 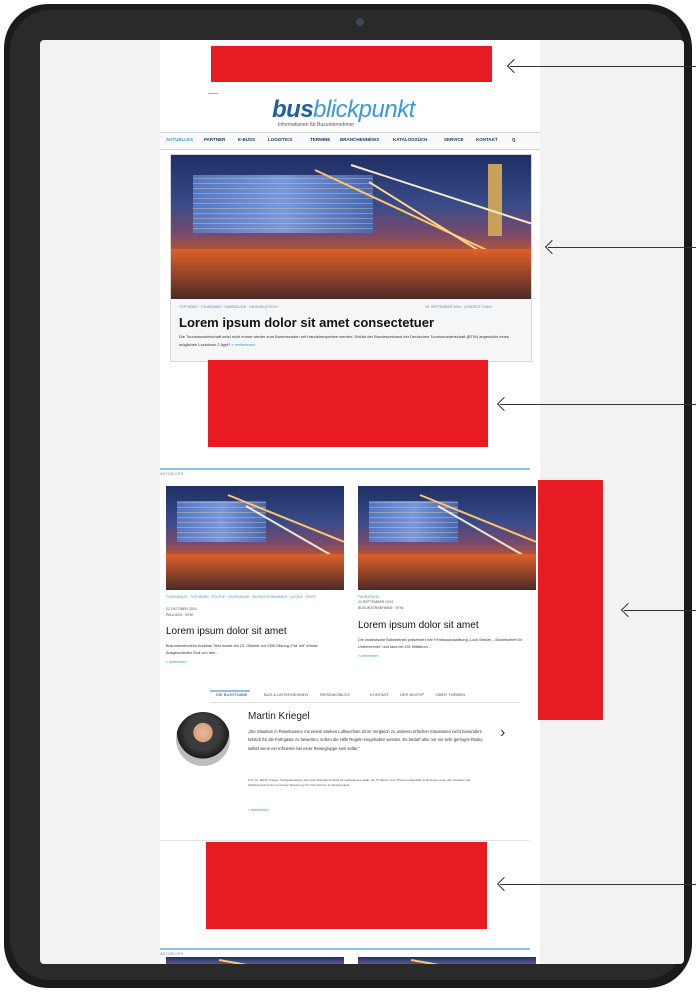 What do you see at coordinates (258, 810) in the screenshot?
I see `quote-read-more-link: » weiterlesen` at bounding box center [258, 810].